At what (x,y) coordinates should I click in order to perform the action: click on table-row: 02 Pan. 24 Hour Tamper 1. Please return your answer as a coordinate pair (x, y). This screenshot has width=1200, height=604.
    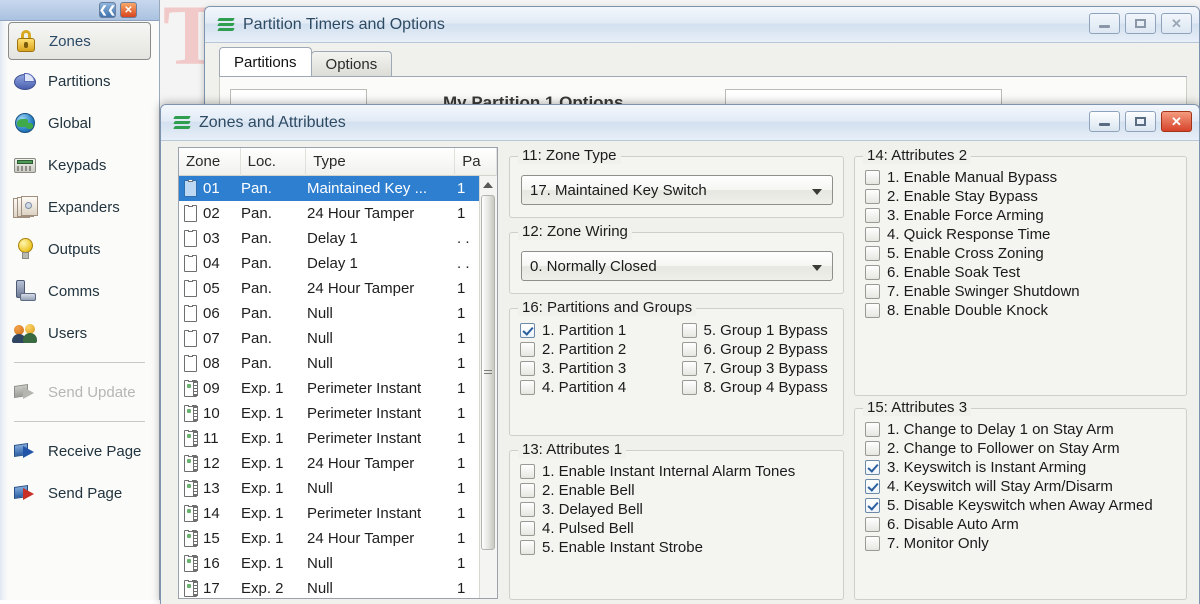
    Looking at the image, I should click on (338, 213).